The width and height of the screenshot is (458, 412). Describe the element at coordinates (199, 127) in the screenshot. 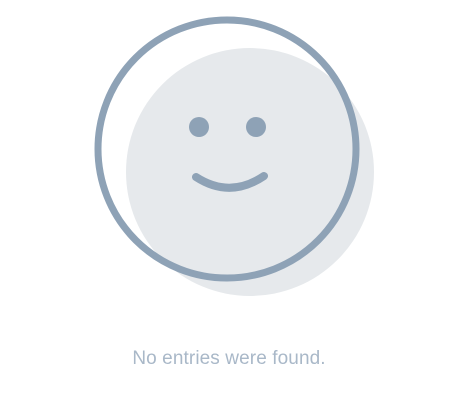

I see `left-eye` at that location.